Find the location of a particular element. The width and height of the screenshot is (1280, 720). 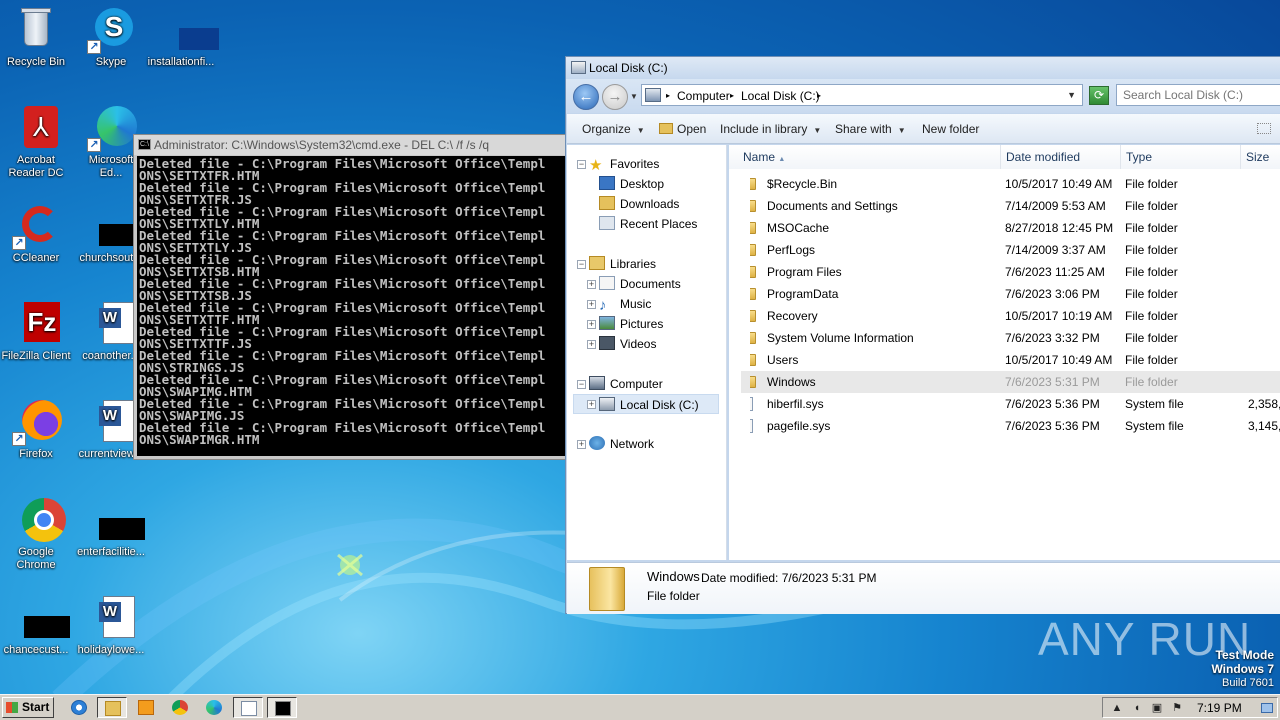

forward-button: → is located at coordinates (615, 97).